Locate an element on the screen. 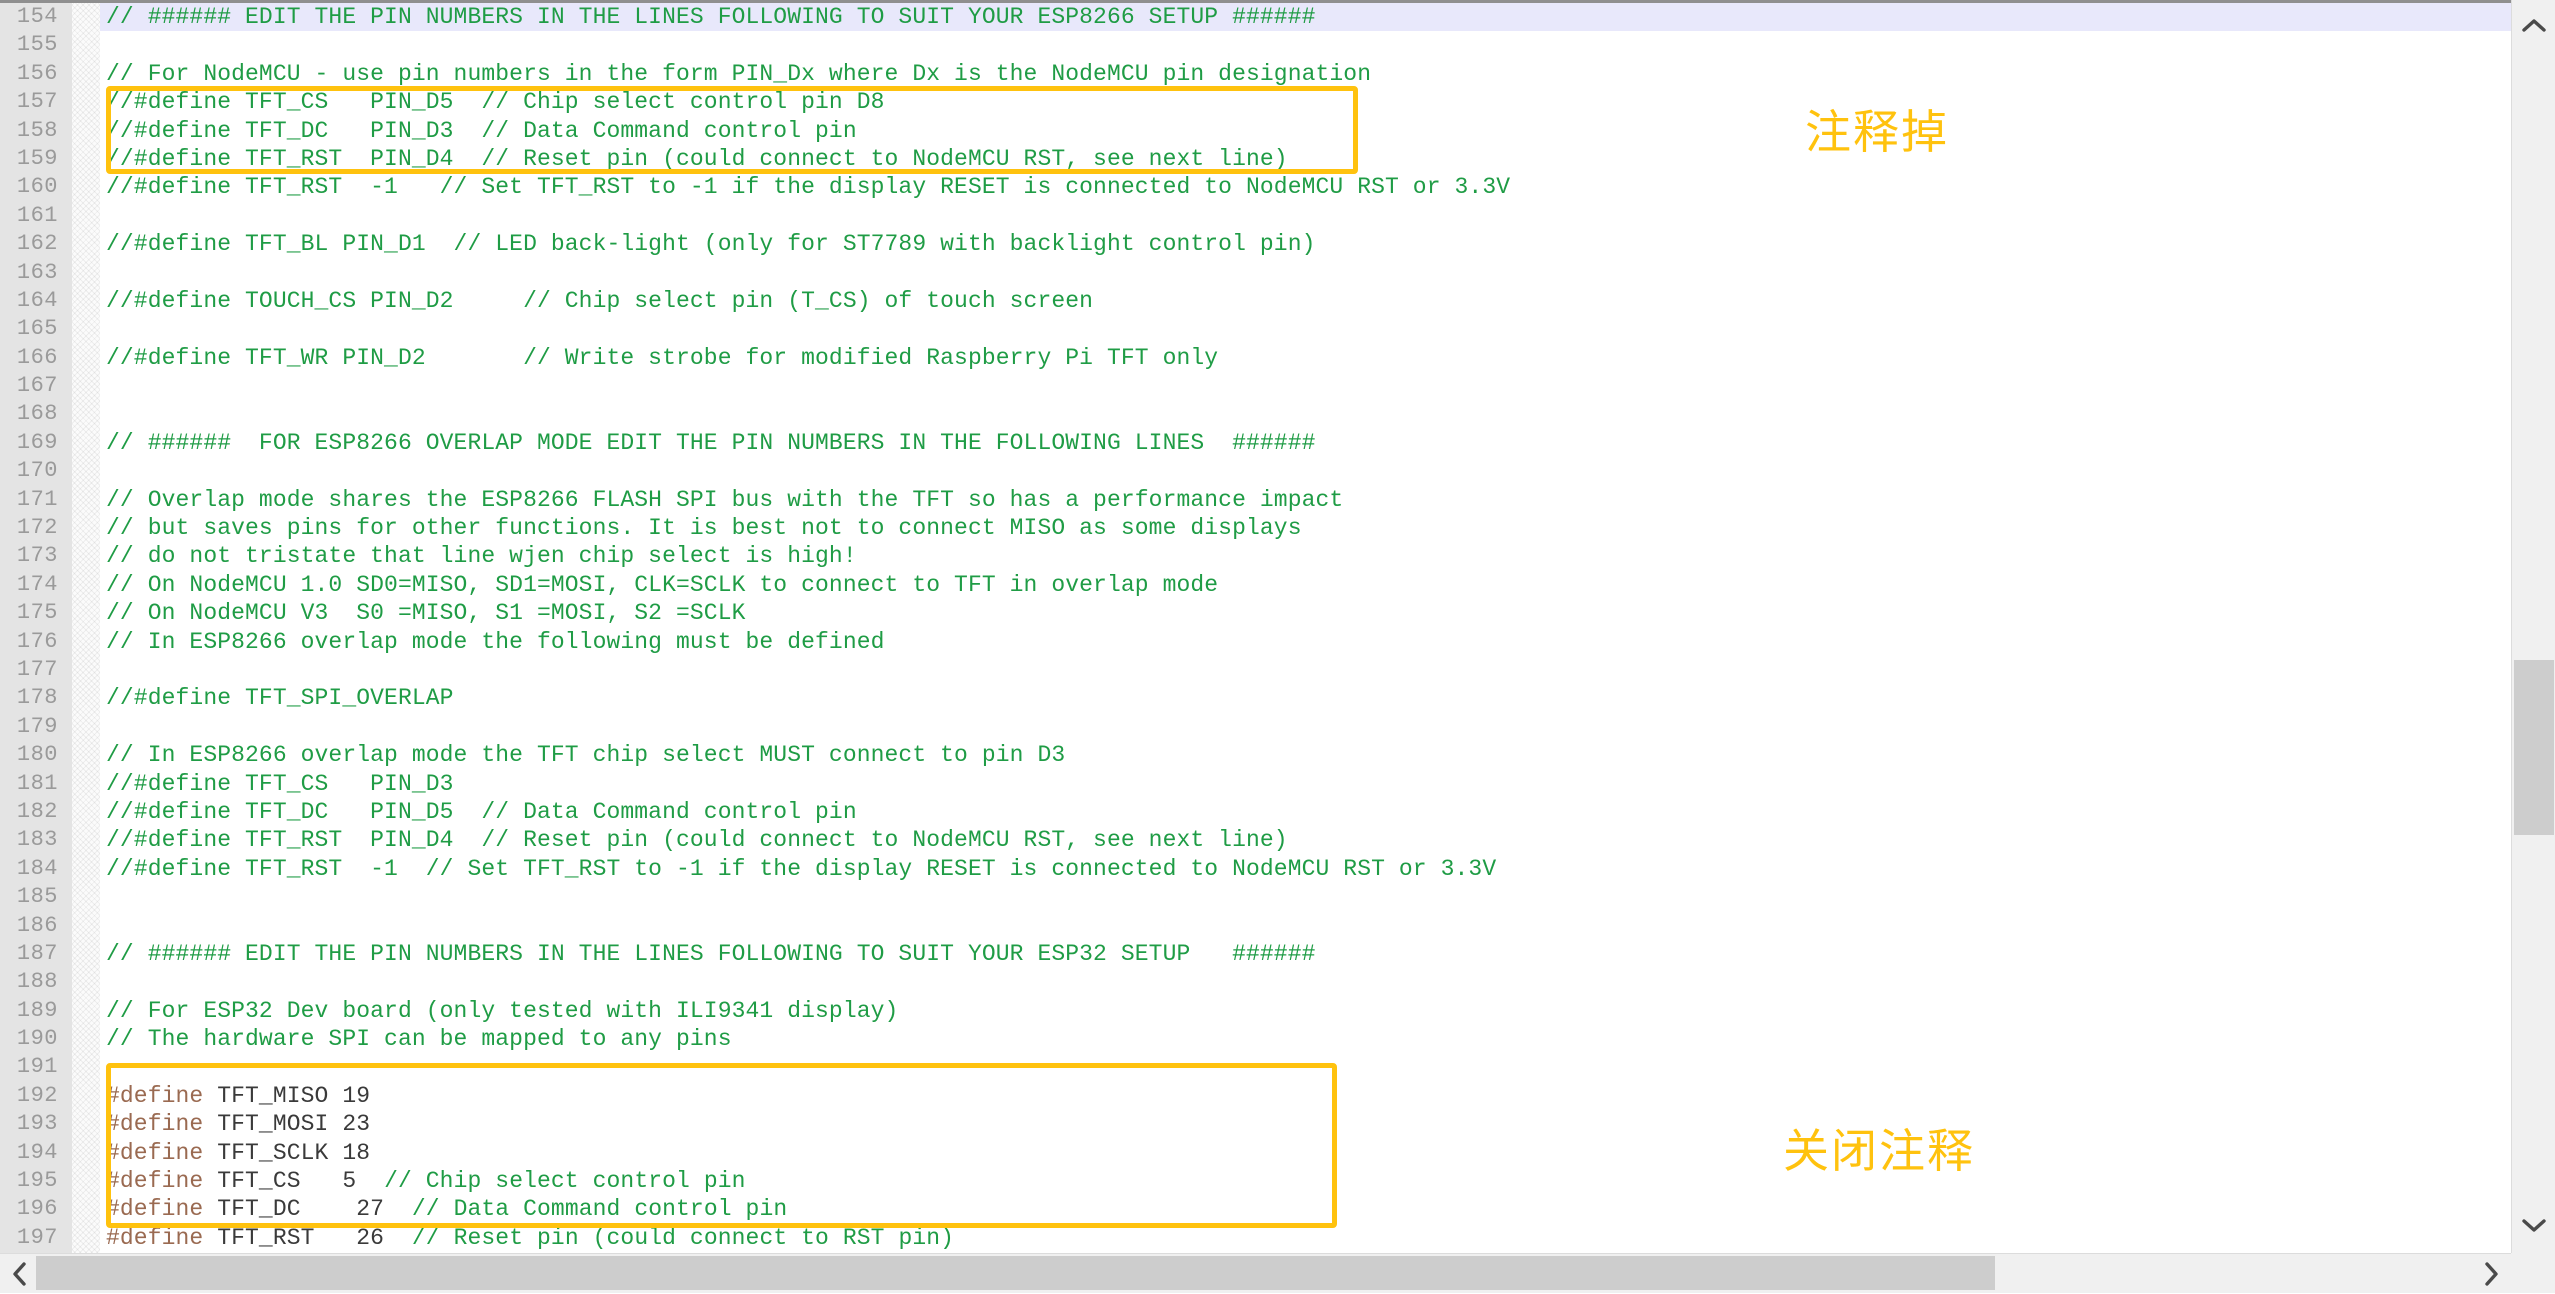  line-number: 183 is located at coordinates (37, 840).